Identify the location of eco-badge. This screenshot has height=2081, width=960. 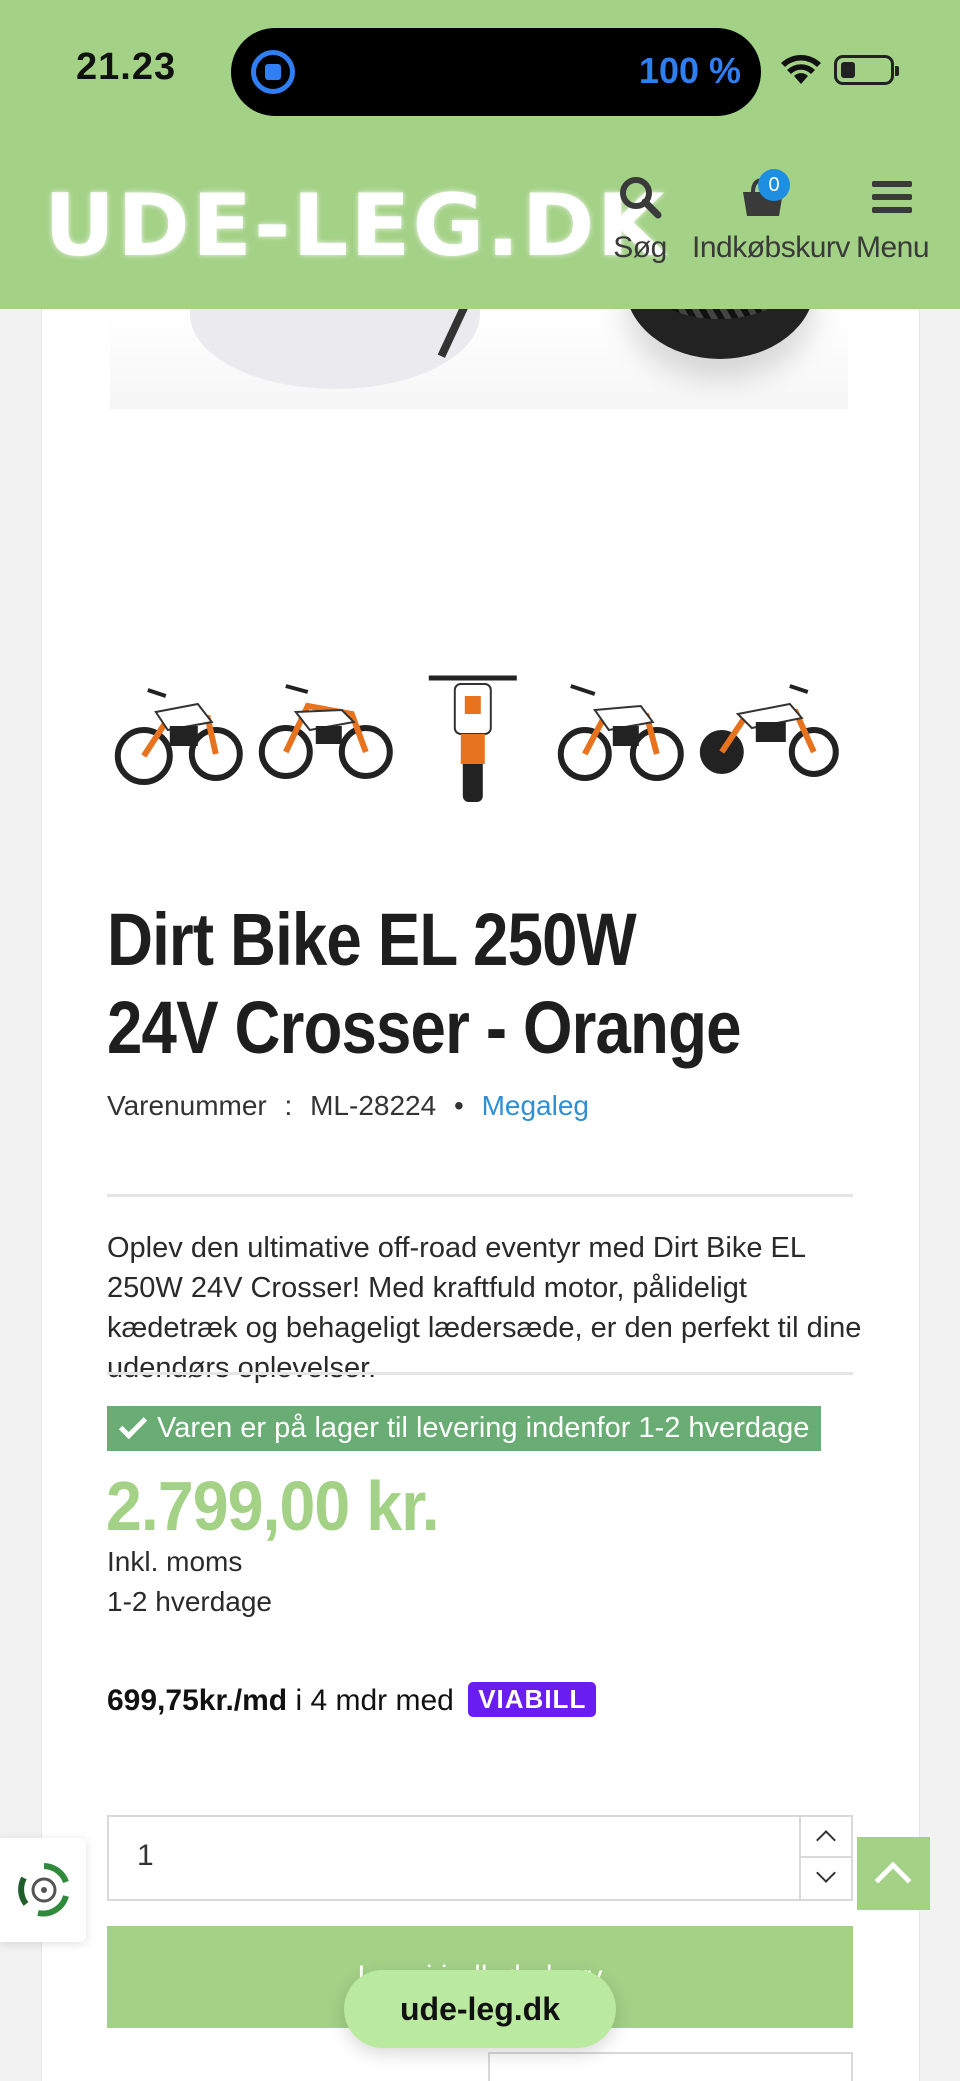
(43, 1890).